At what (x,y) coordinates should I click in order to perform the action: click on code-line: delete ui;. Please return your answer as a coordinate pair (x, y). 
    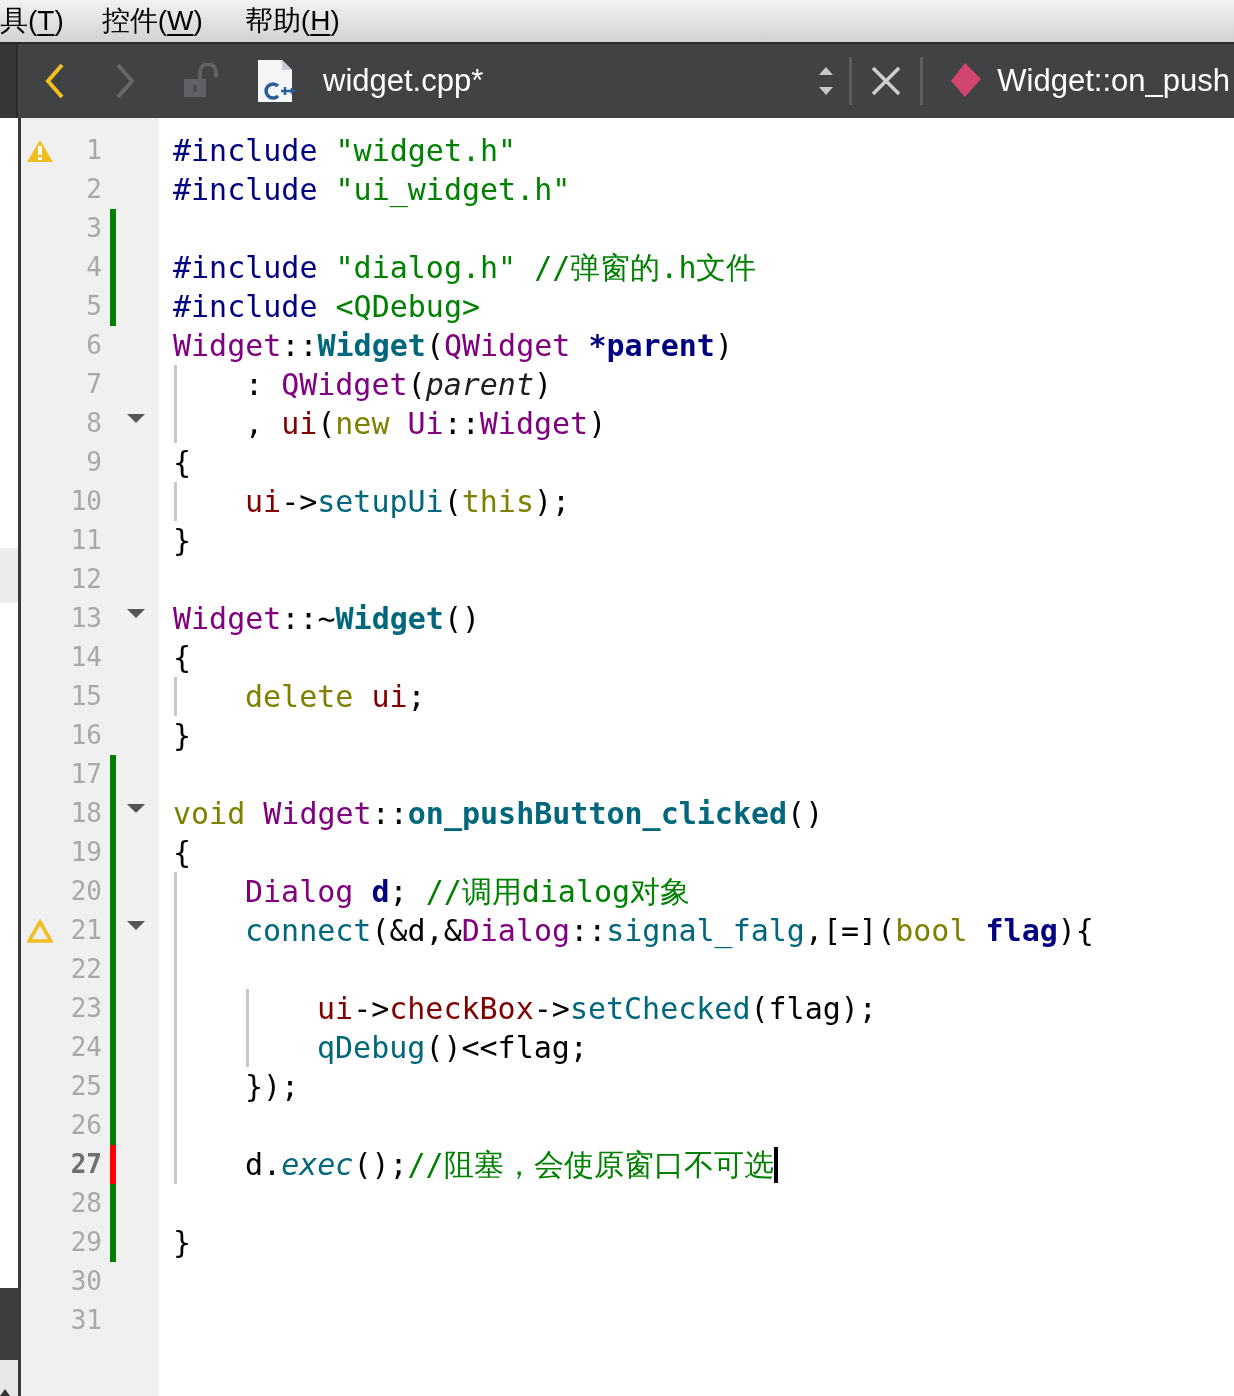
    Looking at the image, I should click on (335, 697).